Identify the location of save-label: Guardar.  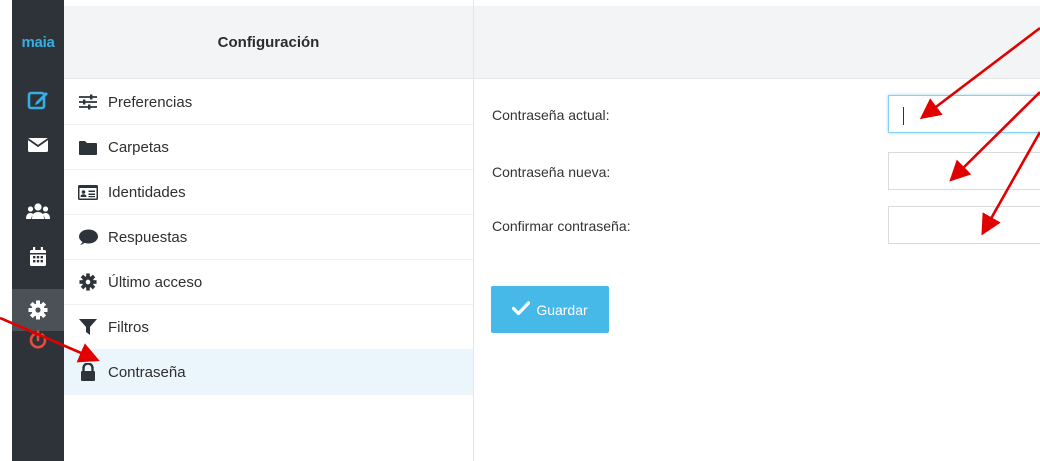
(562, 309).